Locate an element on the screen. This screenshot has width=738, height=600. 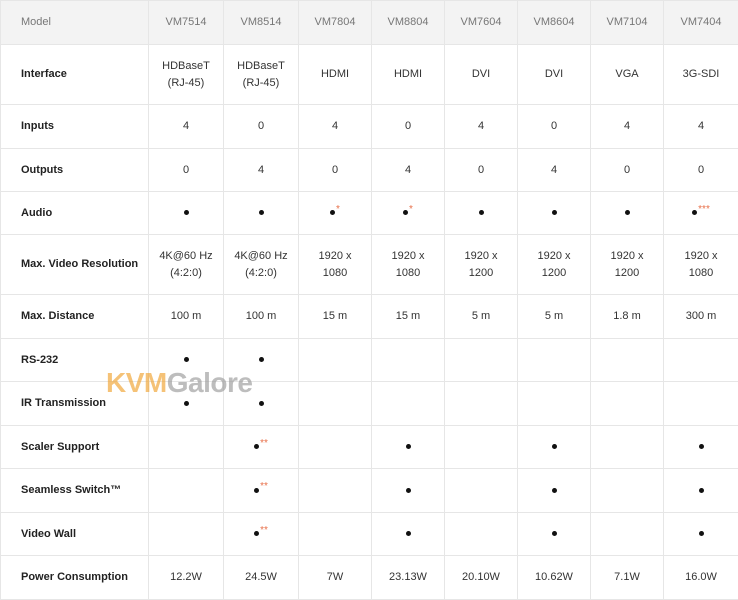
spec-cell: HDBaseT (RJ-45) is located at coordinates (261, 74).